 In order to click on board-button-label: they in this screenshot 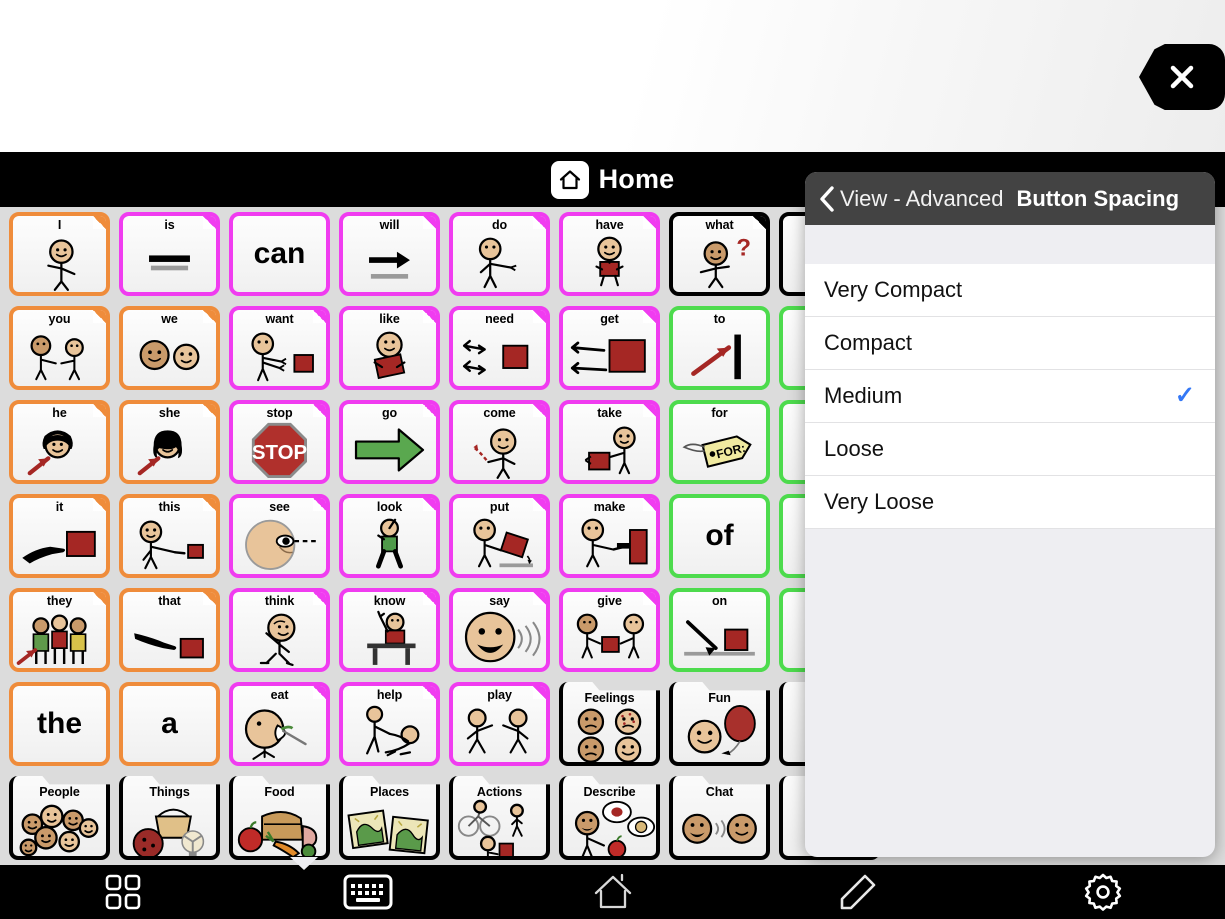, I will do `click(59, 601)`.